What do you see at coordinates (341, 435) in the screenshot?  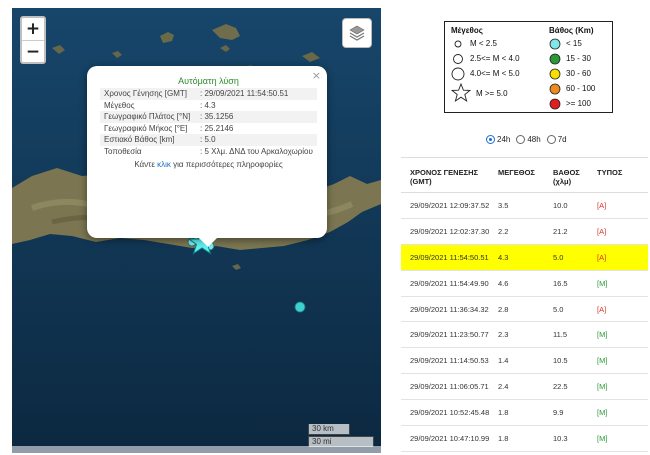 I see `map-scale: 30 km 30 mi` at bounding box center [341, 435].